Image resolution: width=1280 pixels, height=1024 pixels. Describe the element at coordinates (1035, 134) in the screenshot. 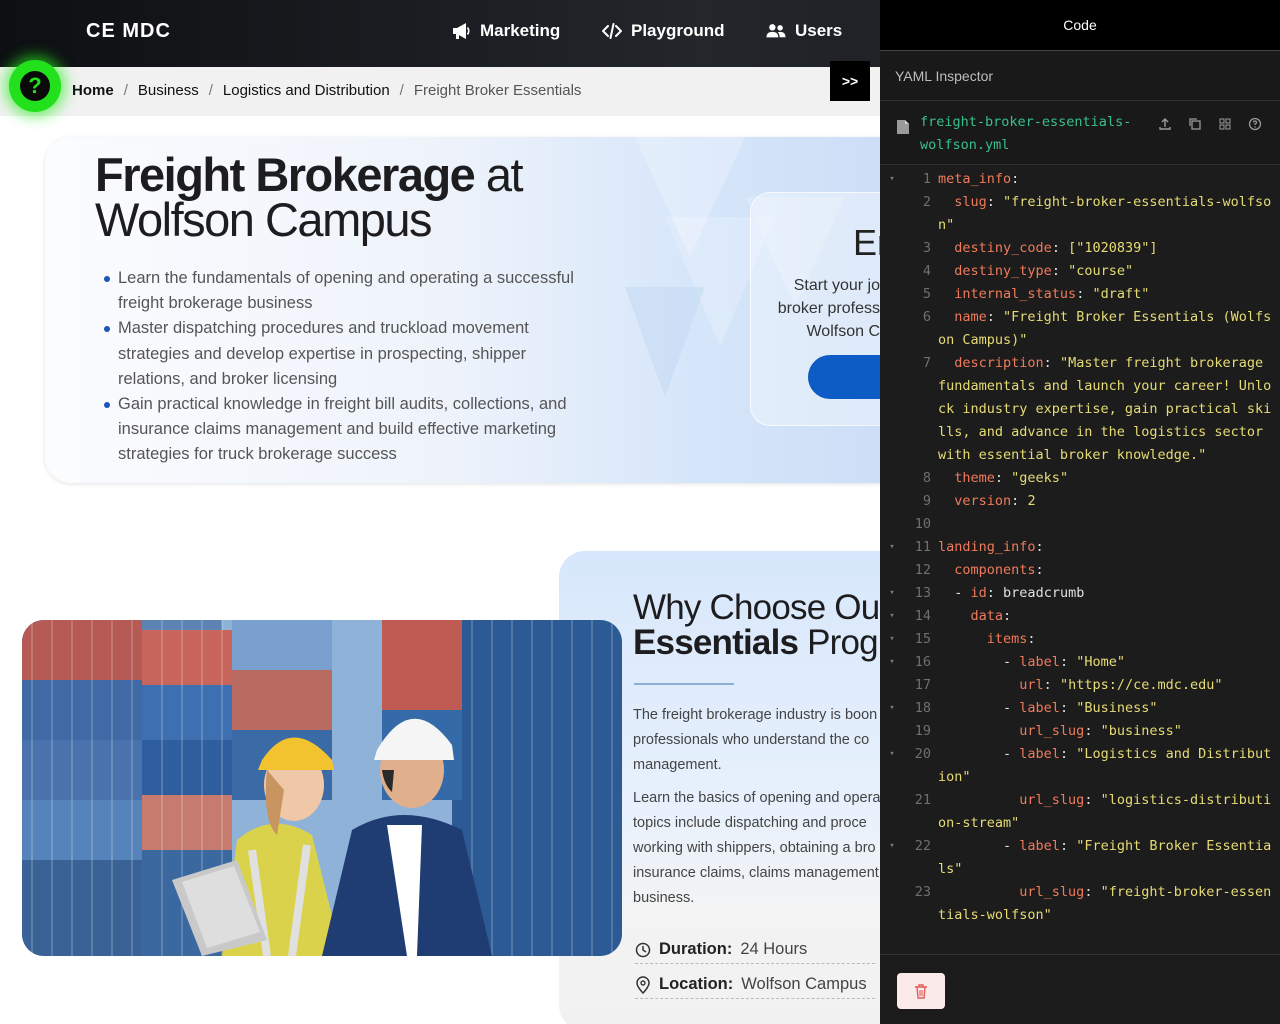

I see `yaml-filename: freight-broker-essentials-wolfson.yml` at that location.